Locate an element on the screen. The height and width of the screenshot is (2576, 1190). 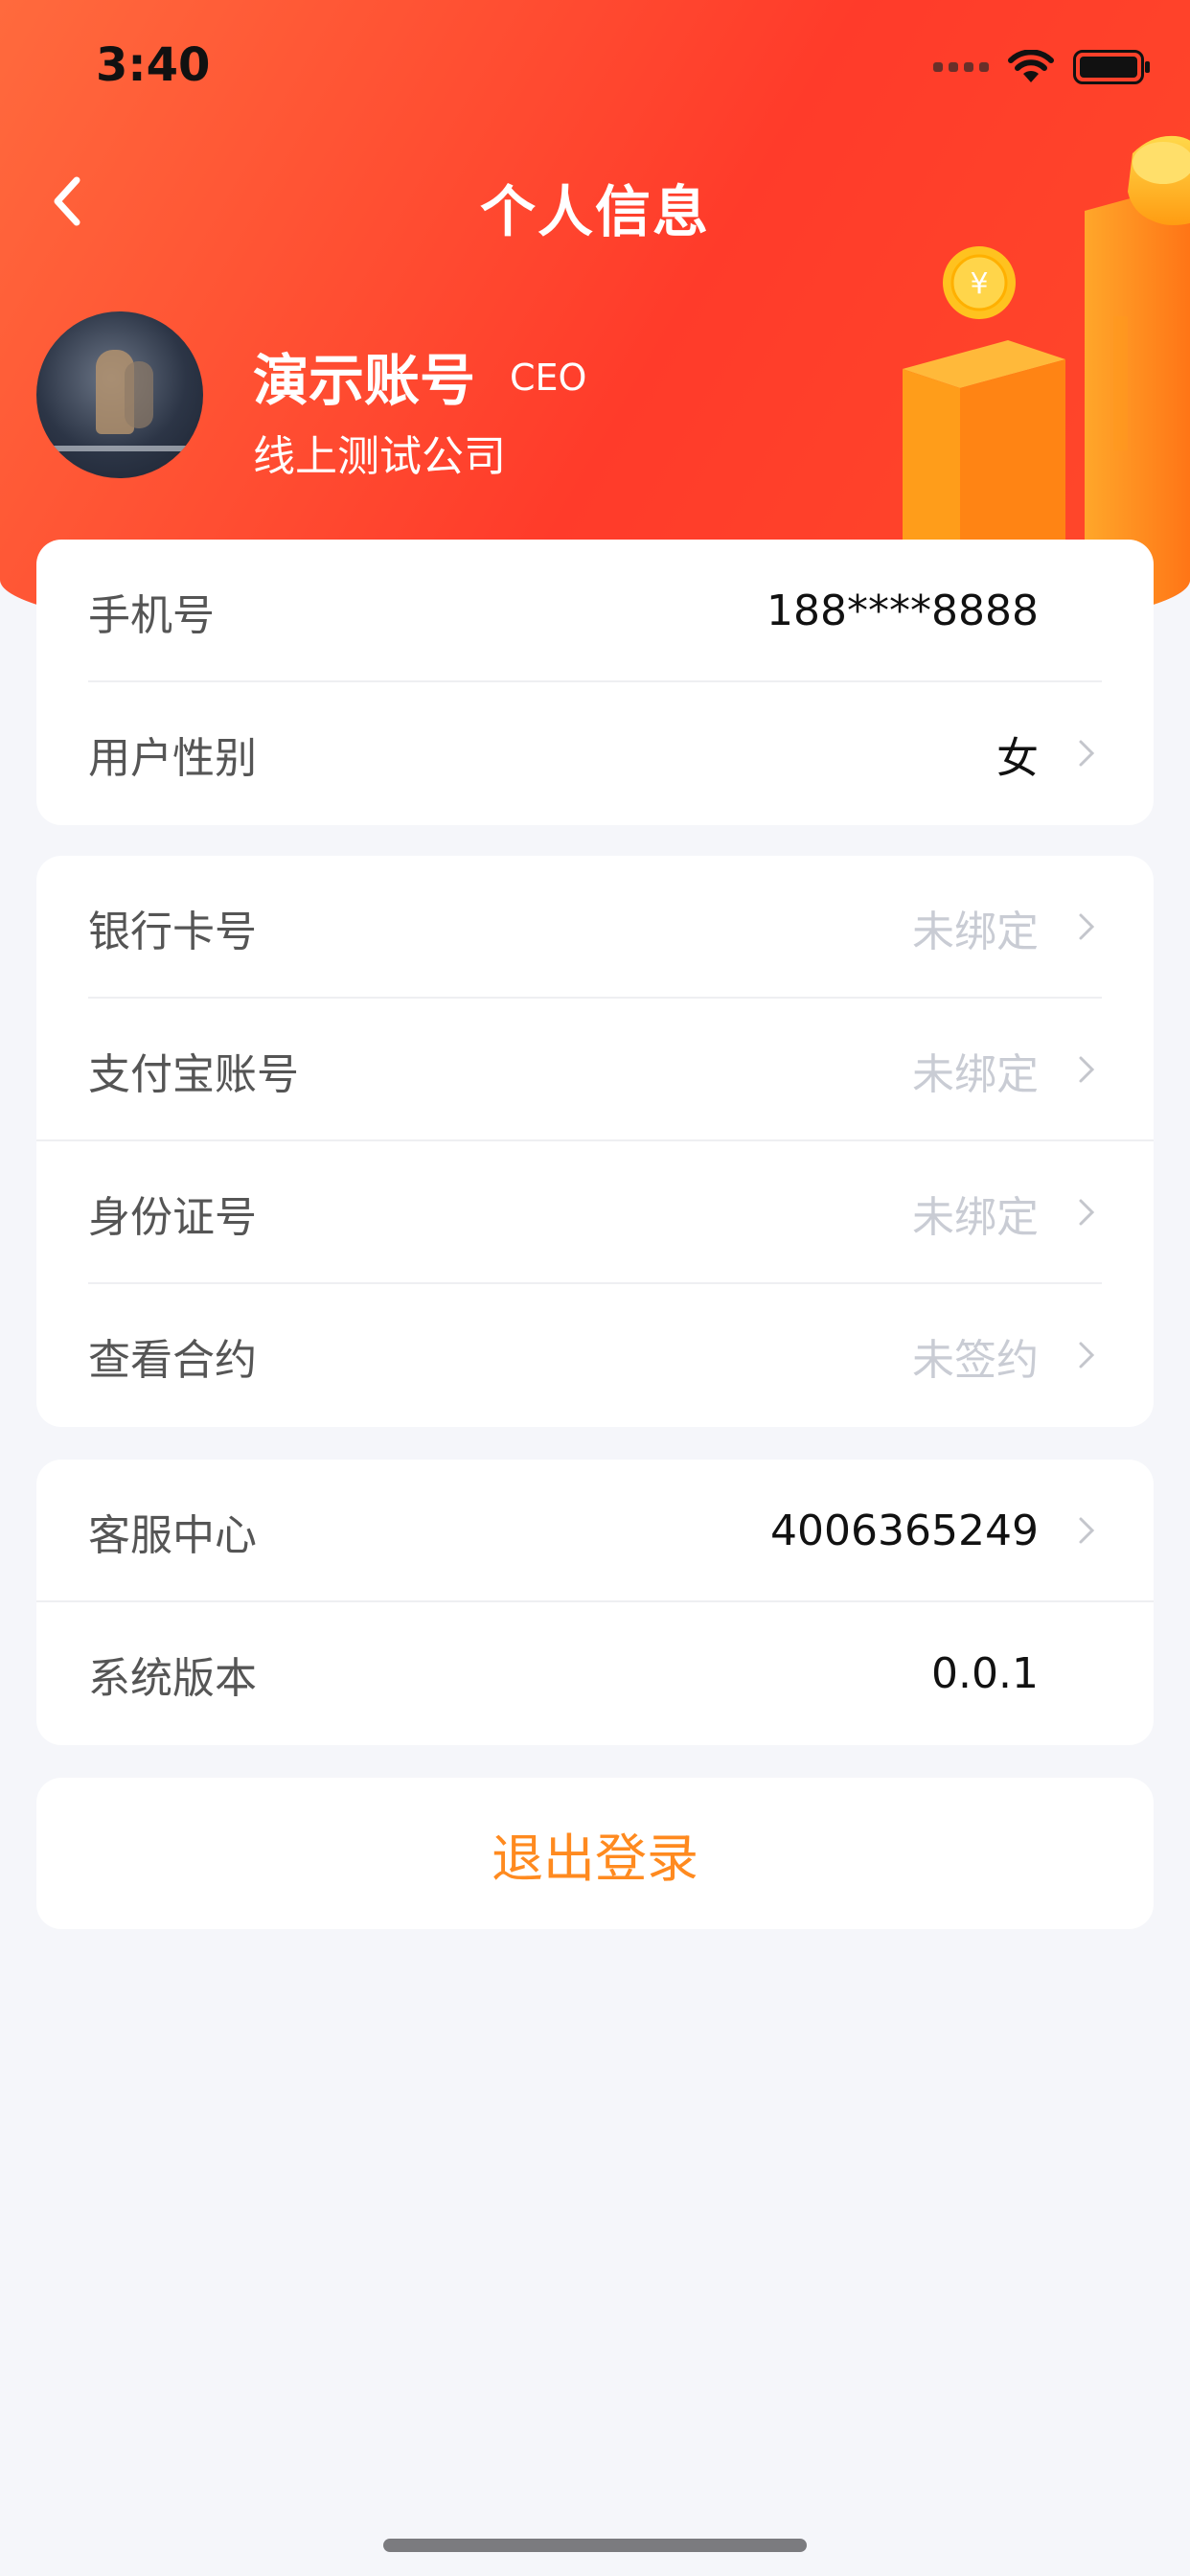
system-version-value: 0.0.1 is located at coordinates (985, 1673).